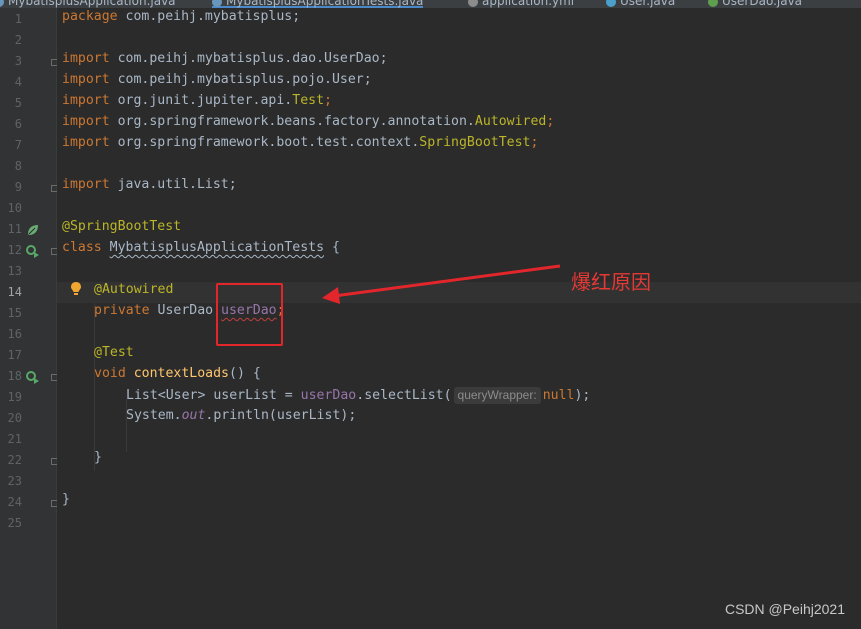 The height and width of the screenshot is (629, 861). I want to click on line-number: 22, so click(14, 460).